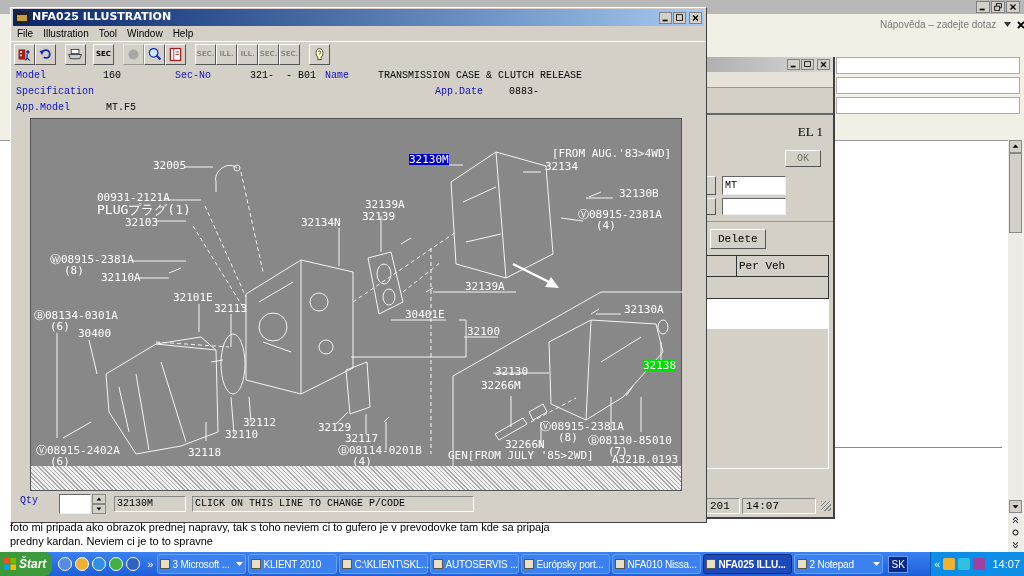  Describe the element at coordinates (150, 564) in the screenshot. I see `more-button: »` at that location.